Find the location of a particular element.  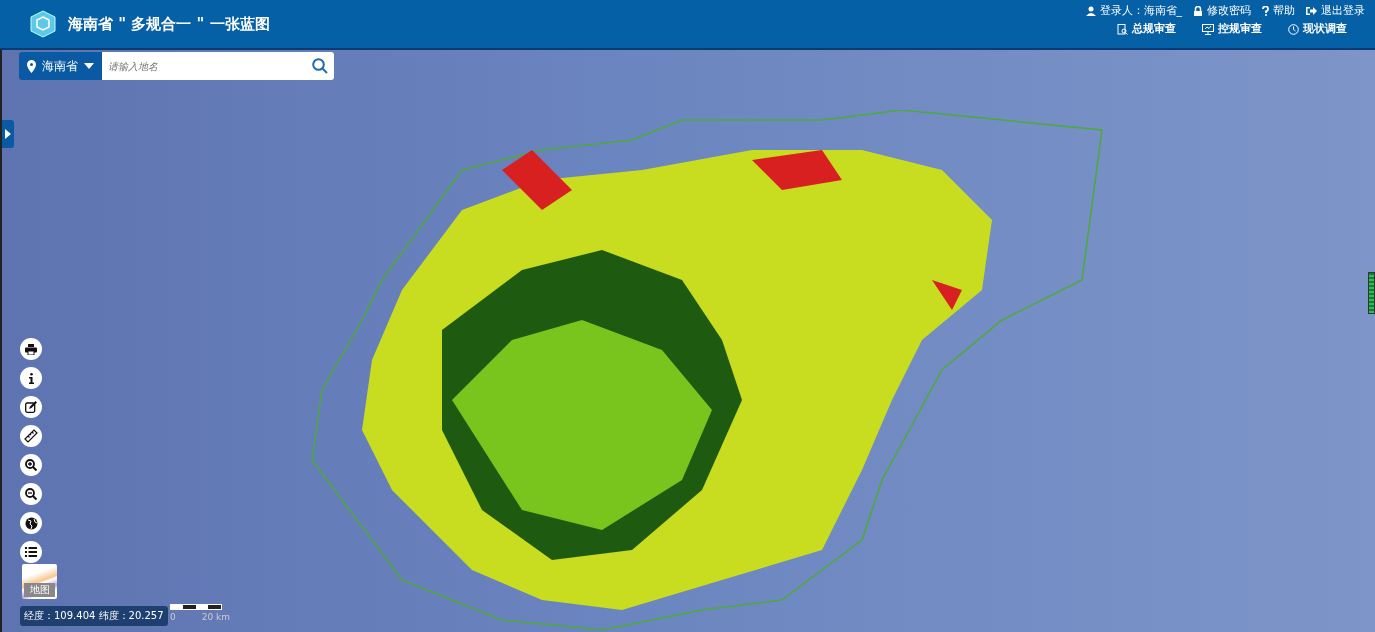

ruler-icon is located at coordinates (31, 436).